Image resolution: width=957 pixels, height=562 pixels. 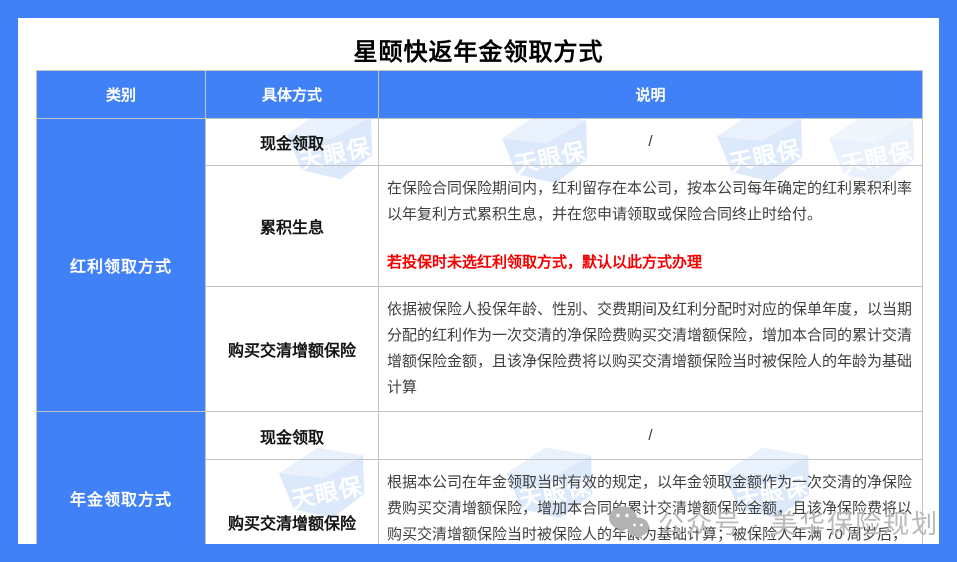 I want to click on header-method: 具体方式, so click(x=292, y=94).